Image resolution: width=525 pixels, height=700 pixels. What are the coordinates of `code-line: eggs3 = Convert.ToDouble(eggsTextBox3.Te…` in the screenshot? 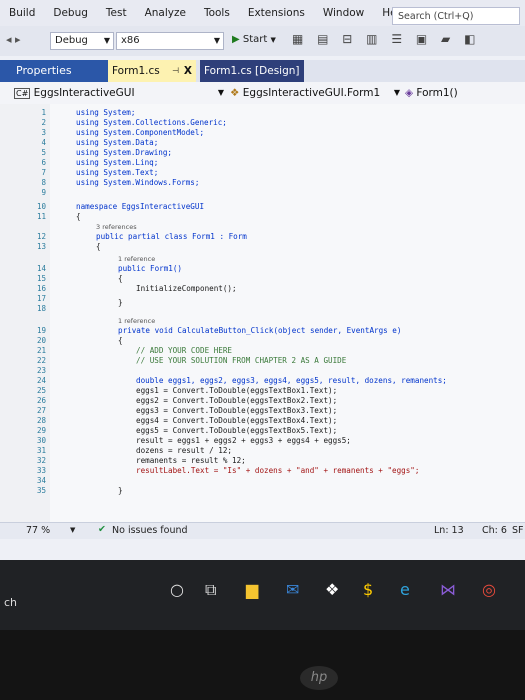 It's located at (237, 410).